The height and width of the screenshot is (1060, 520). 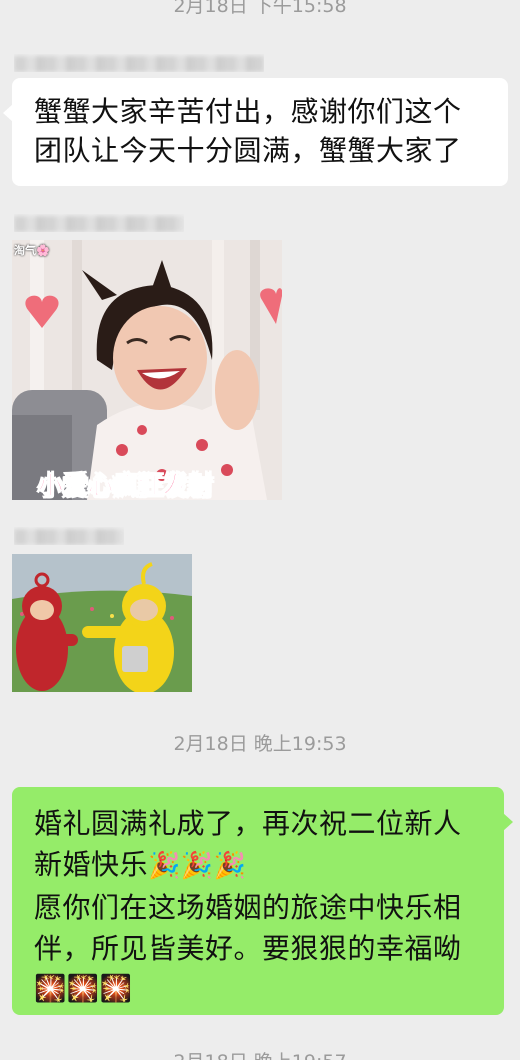 What do you see at coordinates (197, 866) in the screenshot?
I see `party-popper-icon: 🎉🎉🎉` at bounding box center [197, 866].